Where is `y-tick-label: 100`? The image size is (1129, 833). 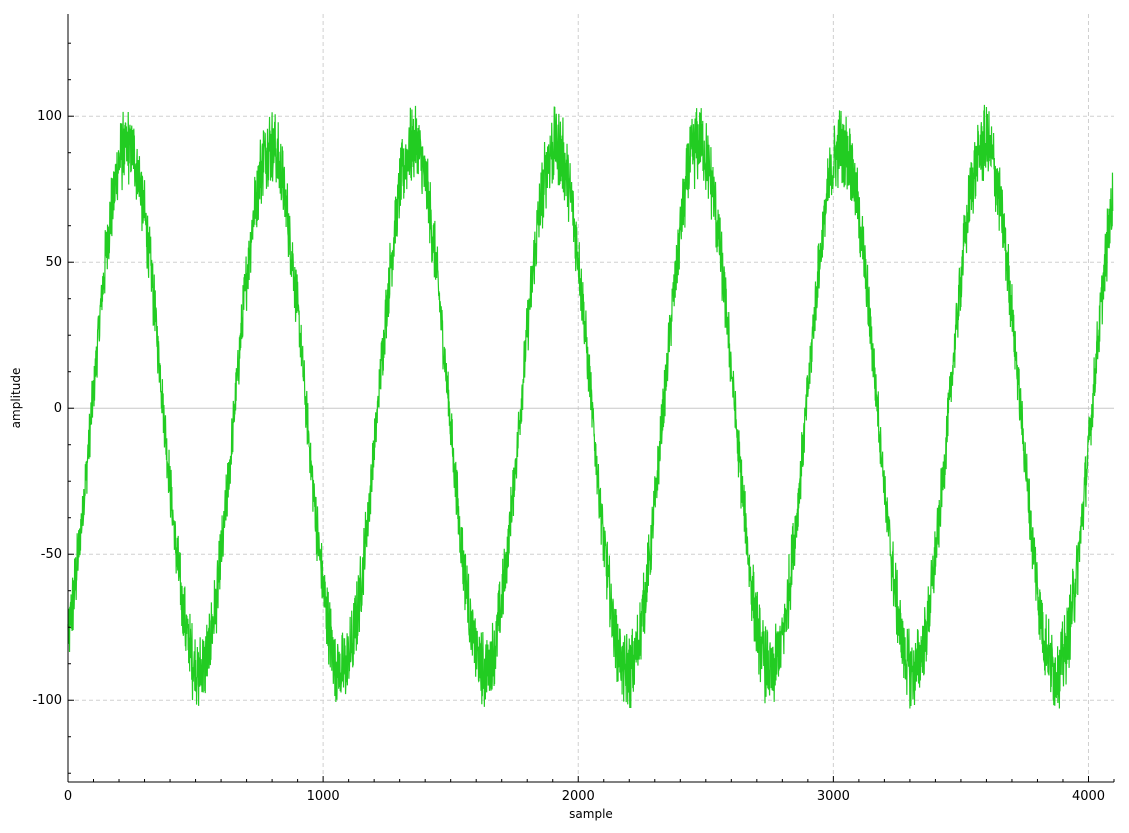
y-tick-label: 100 is located at coordinates (49, 116).